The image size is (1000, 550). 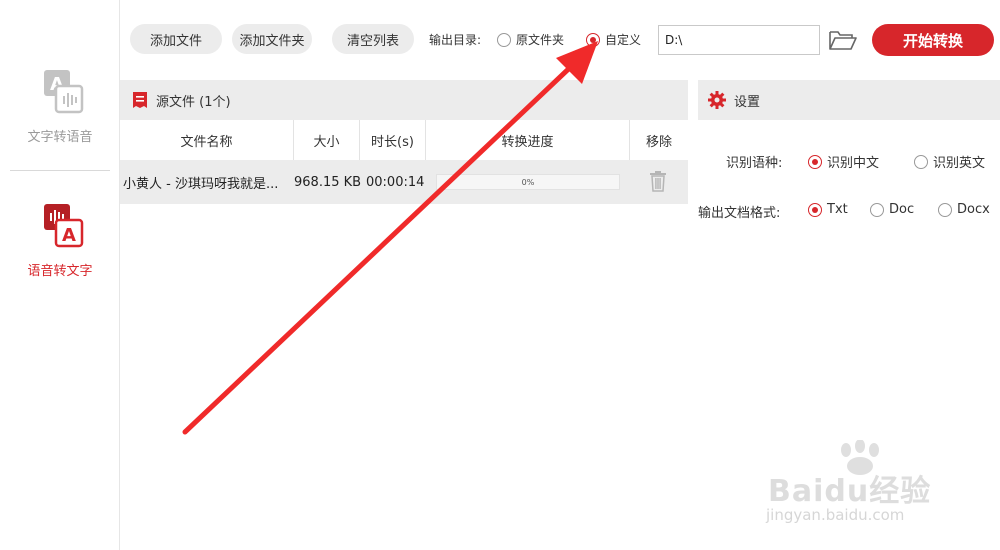 I want to click on radio-chinese: 识别中文, so click(x=843, y=161).